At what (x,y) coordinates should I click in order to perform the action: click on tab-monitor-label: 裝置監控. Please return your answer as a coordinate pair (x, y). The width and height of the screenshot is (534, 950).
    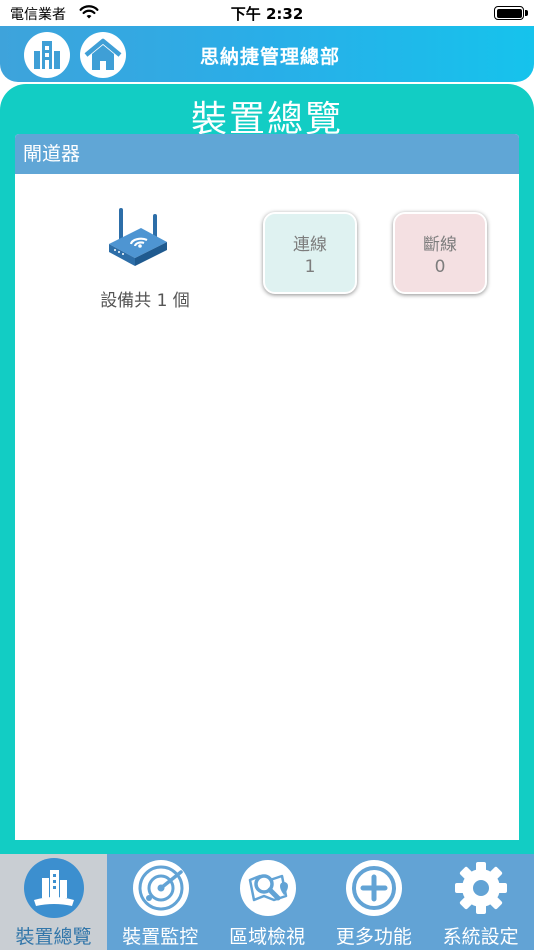
    Looking at the image, I should click on (160, 937).